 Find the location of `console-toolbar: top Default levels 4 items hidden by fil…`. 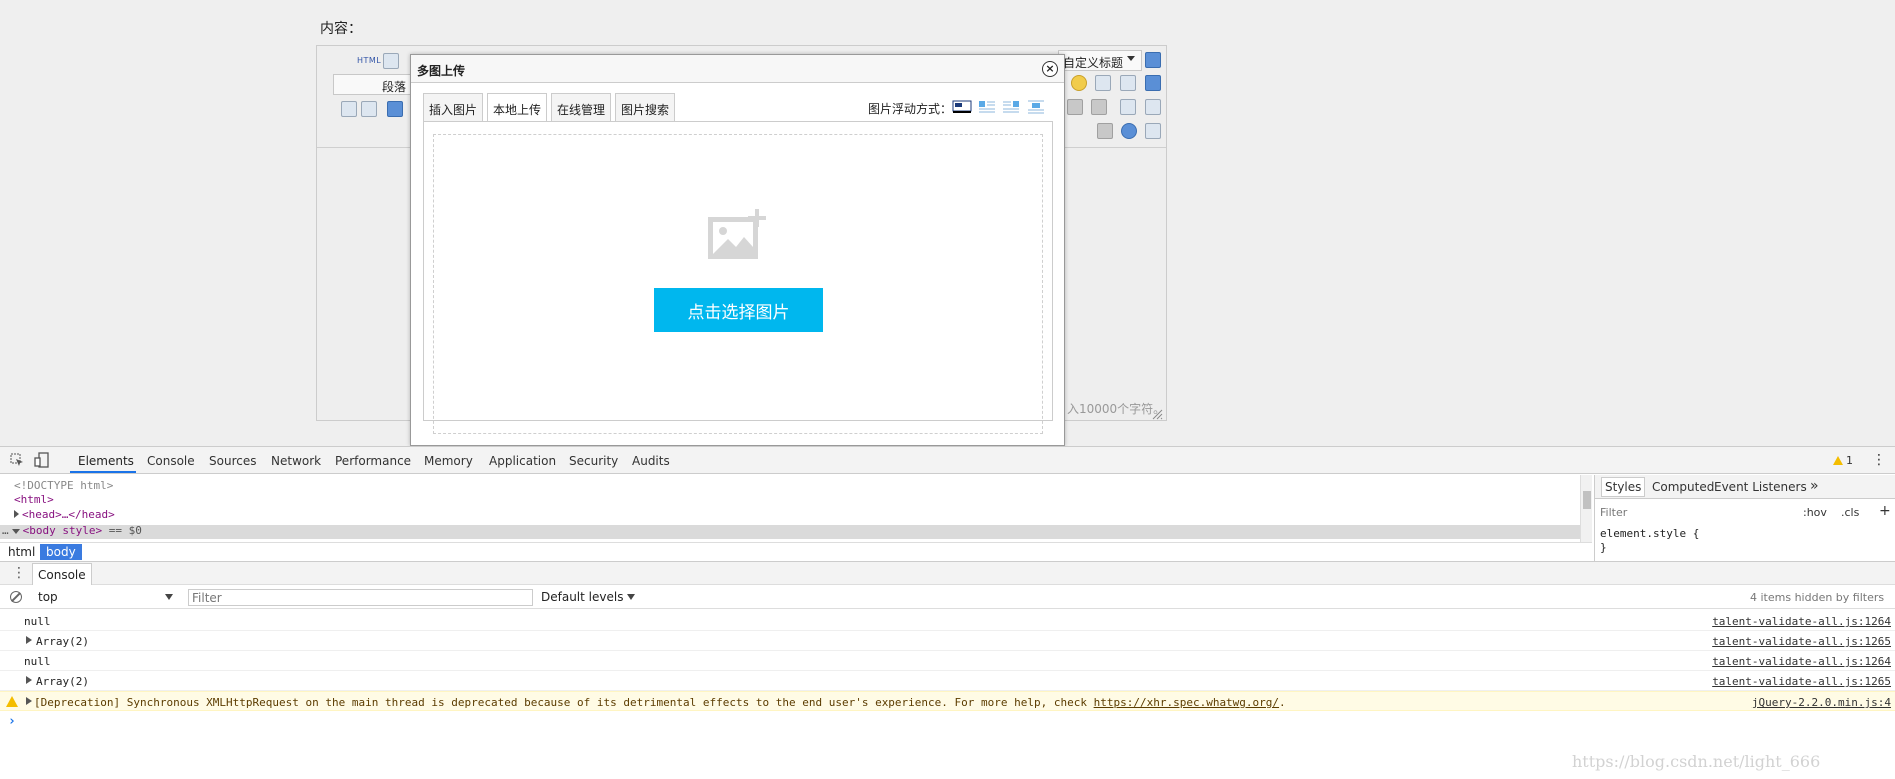

console-toolbar: top Default levels 4 items hidden by fil… is located at coordinates (947, 597).